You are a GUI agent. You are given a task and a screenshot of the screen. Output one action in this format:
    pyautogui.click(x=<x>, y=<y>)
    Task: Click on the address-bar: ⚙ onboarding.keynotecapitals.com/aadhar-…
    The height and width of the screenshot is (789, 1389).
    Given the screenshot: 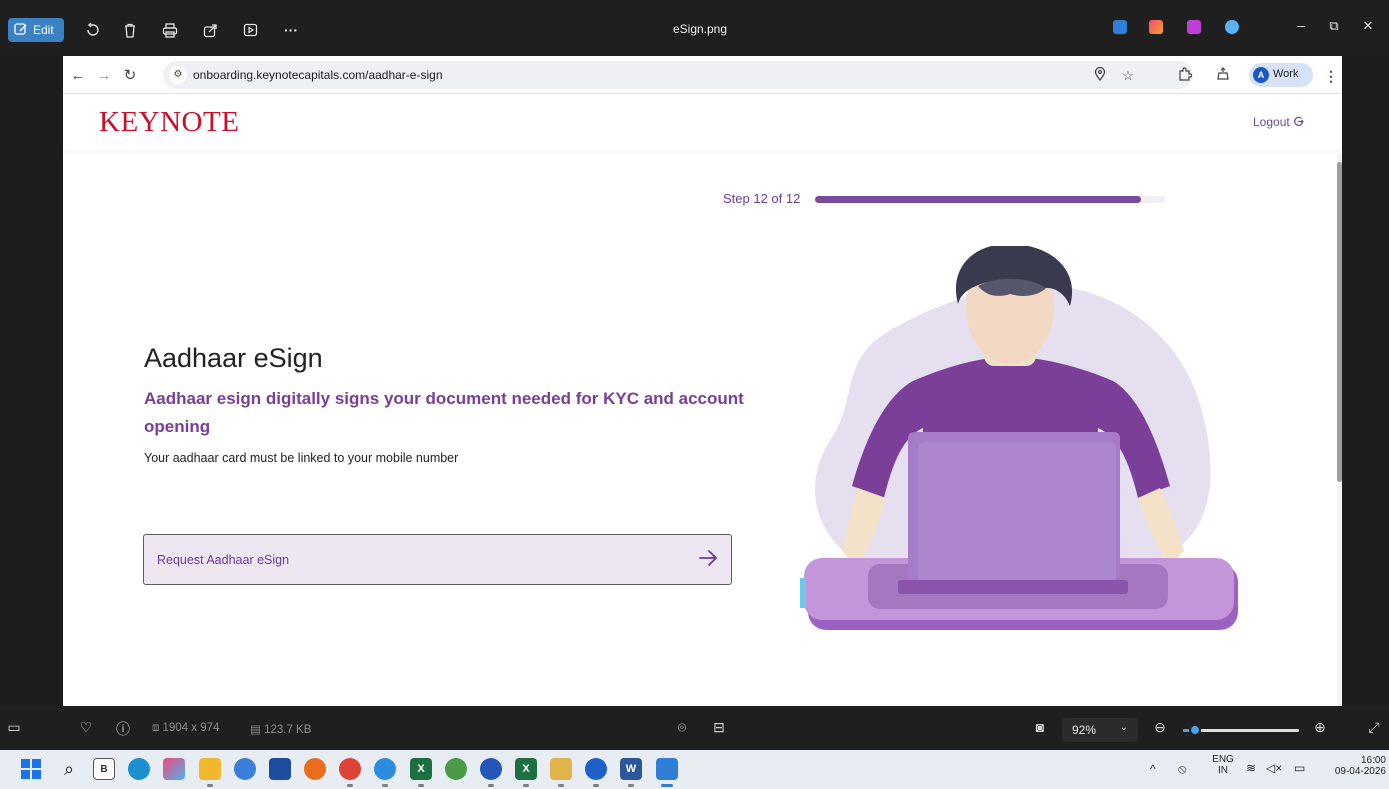 What is the action you would take?
    pyautogui.click(x=678, y=75)
    